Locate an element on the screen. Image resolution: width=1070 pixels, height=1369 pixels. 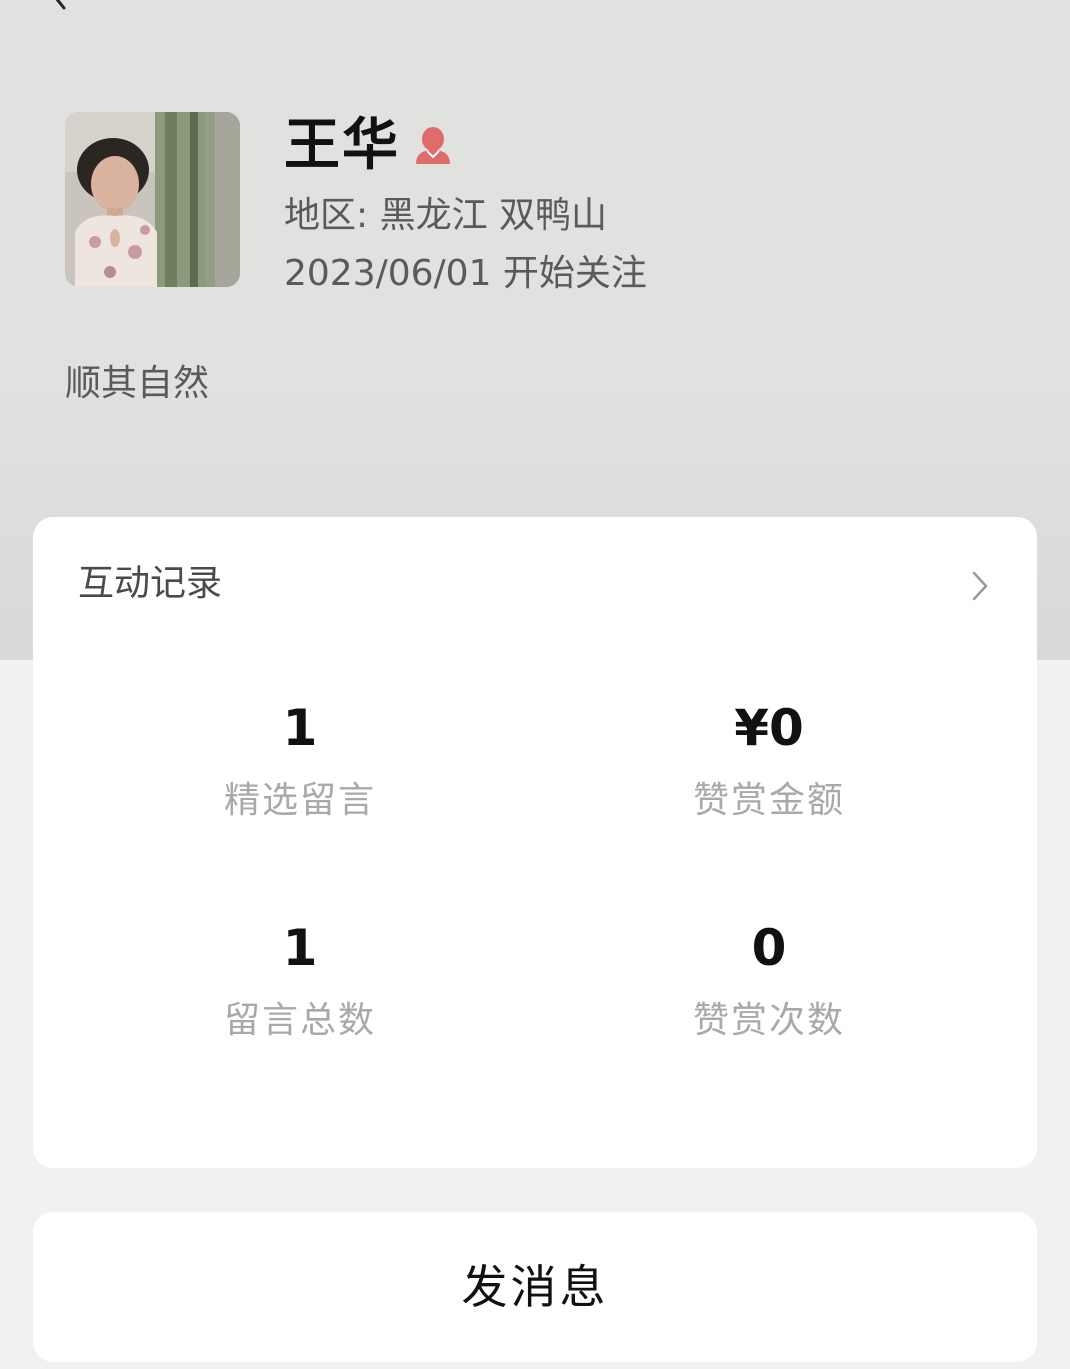
stat-label: 精选留言 is located at coordinates (299, 800).